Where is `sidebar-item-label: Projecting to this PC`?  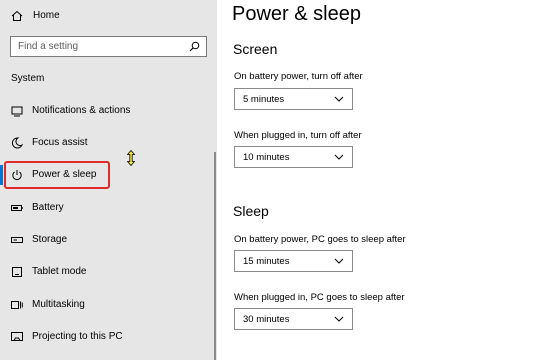 sidebar-item-label: Projecting to this PC is located at coordinates (77, 336).